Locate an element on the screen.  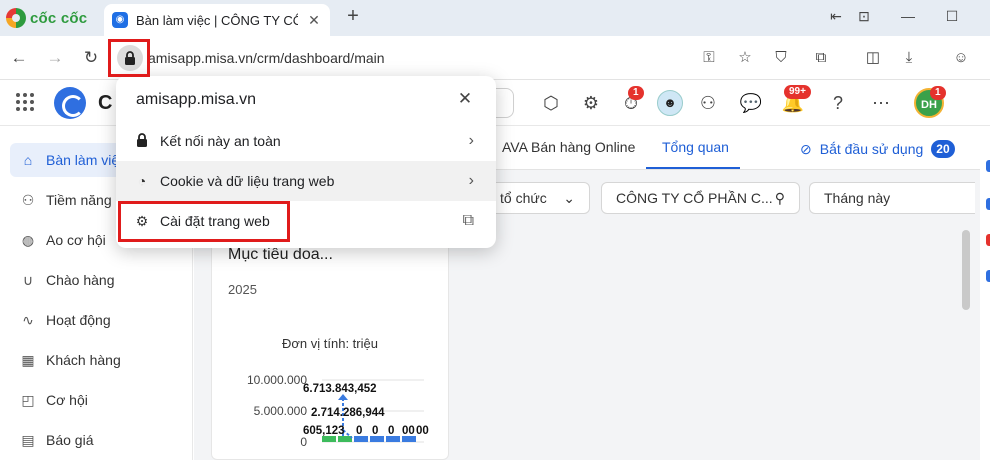
screenshot-icon: ⊡ is located at coordinates (864, 16).